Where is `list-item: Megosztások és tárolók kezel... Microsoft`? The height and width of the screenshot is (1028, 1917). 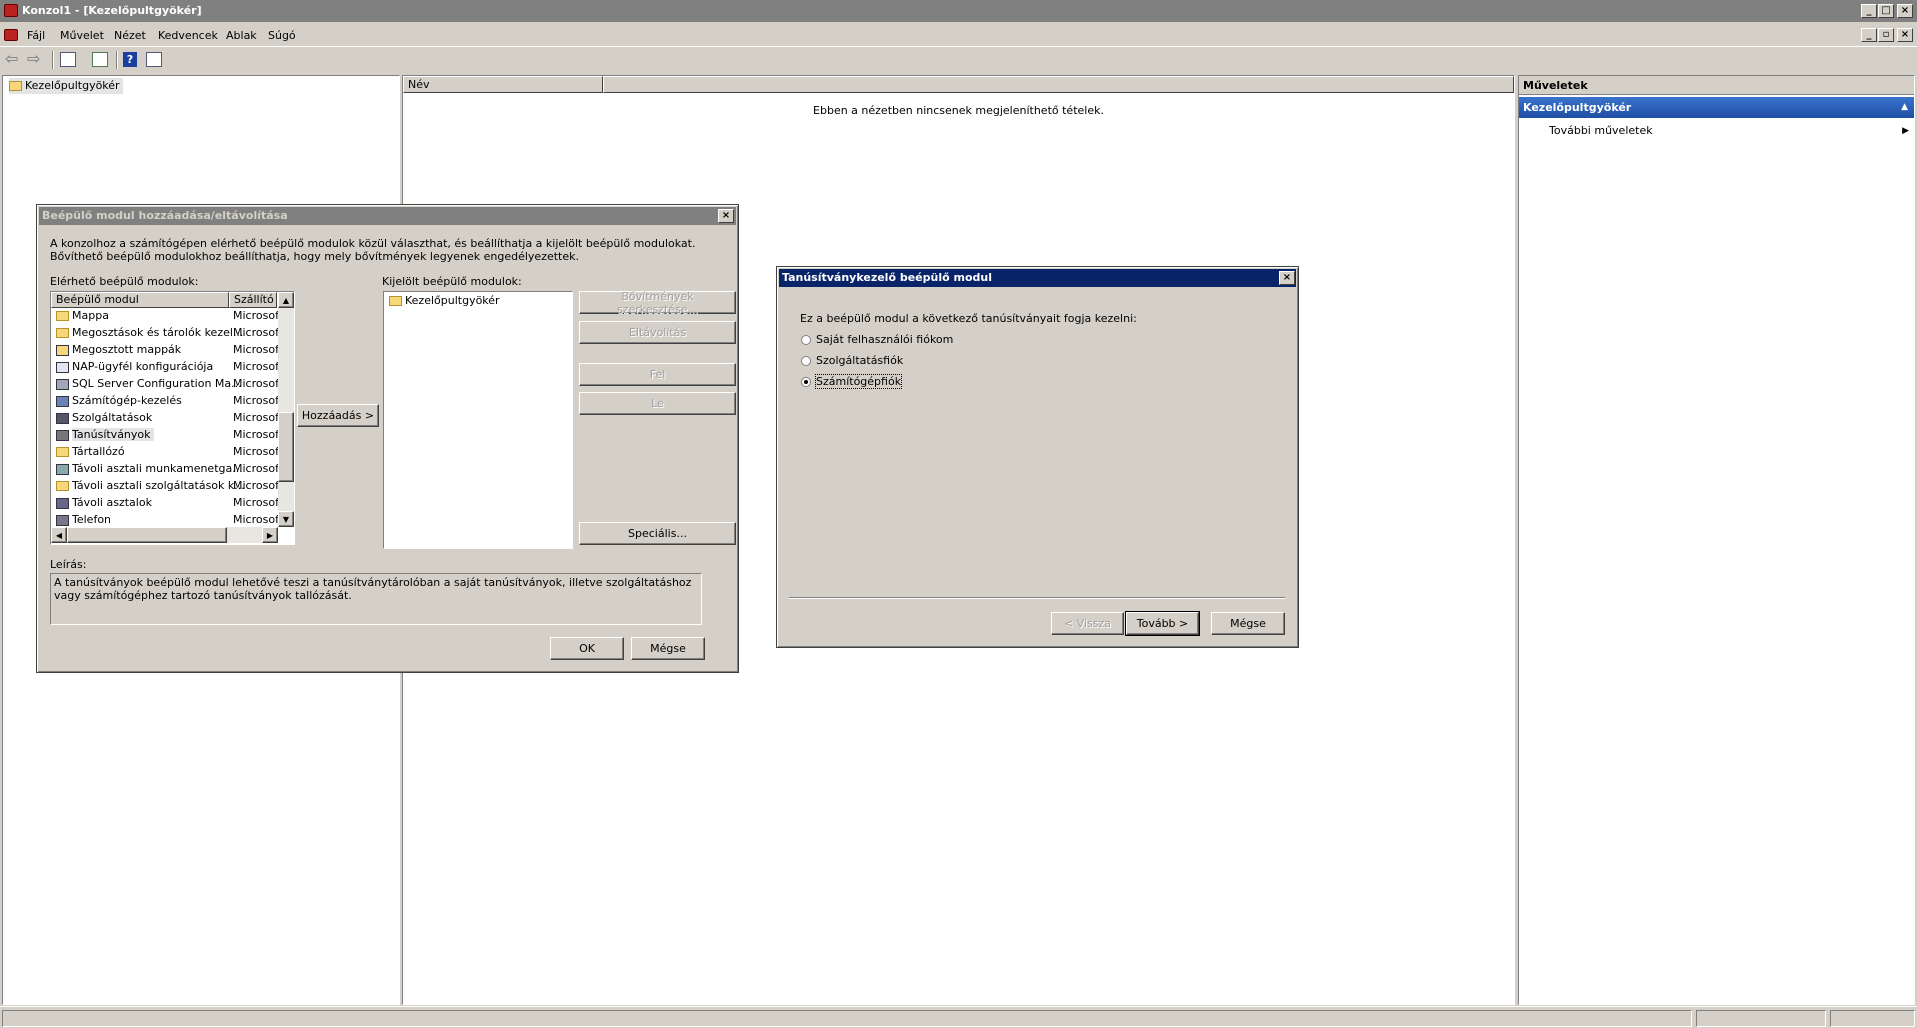
list-item: Megosztások és tárolók kezel... Microsoft is located at coordinates (167, 333).